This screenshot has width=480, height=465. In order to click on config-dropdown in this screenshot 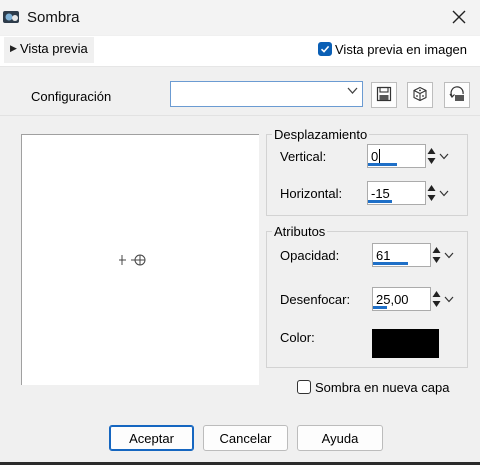, I will do `click(266, 94)`.